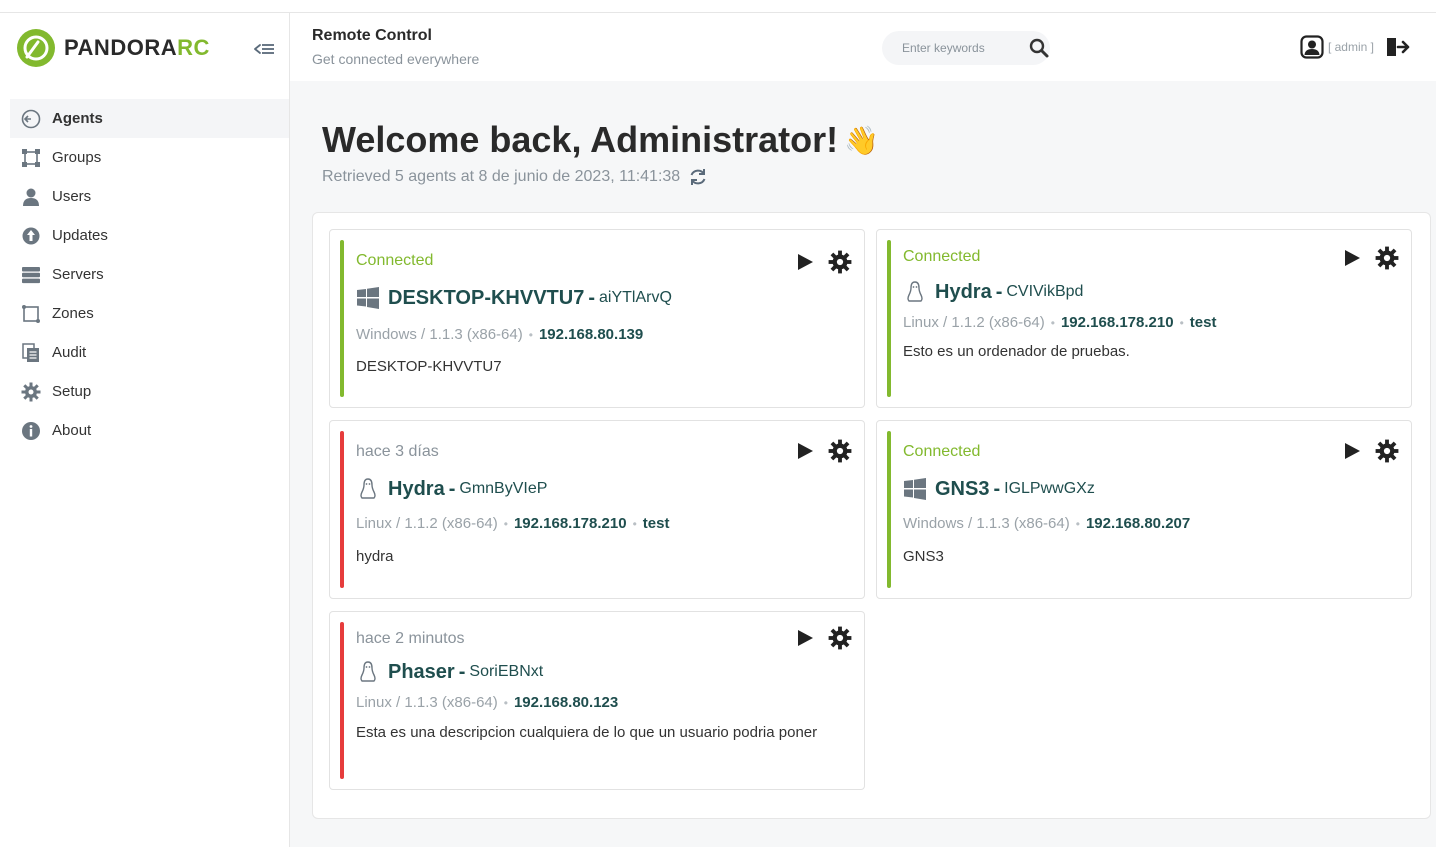 The image size is (1436, 847). I want to click on sidebar-item-updates: Updates, so click(149, 235).